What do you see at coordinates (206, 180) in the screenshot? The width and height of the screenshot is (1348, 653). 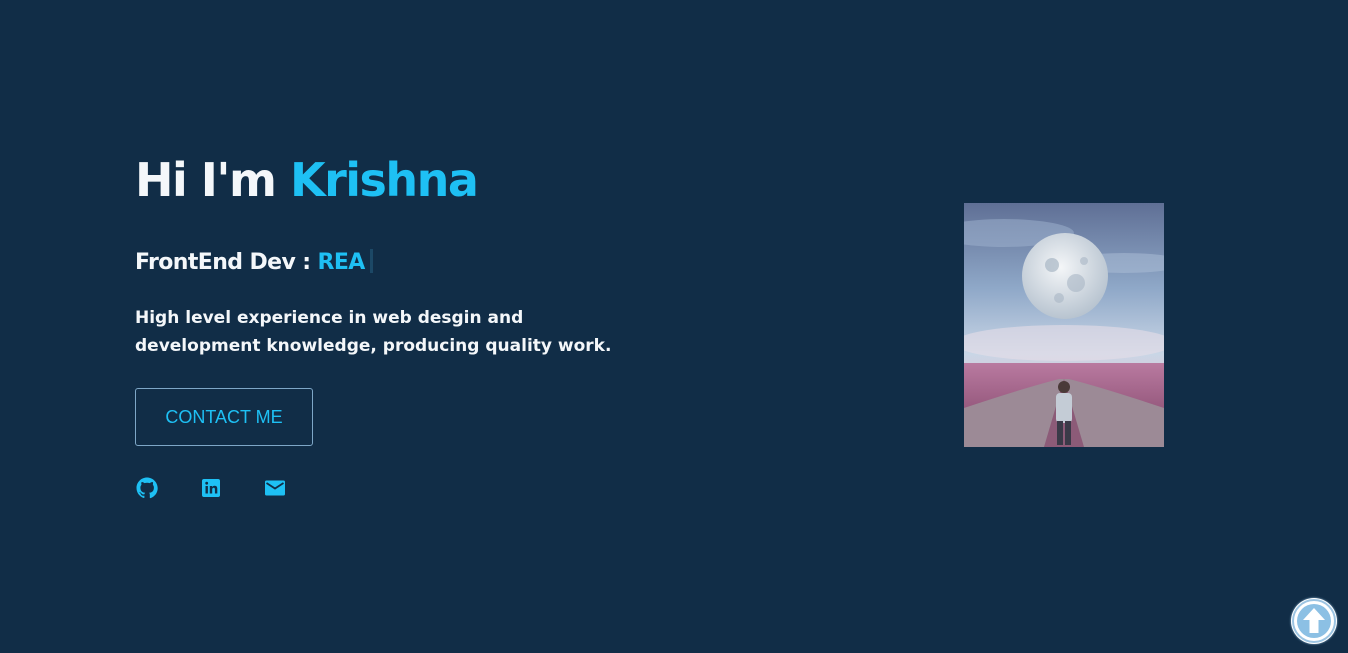 I see `greeting-text: Hi I'm` at bounding box center [206, 180].